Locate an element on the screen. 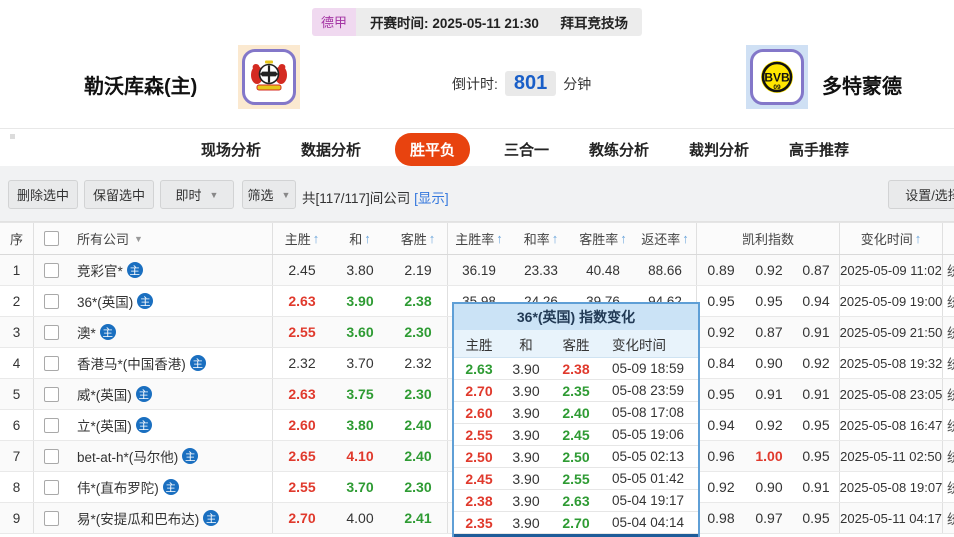 This screenshot has height=537, width=954. kelly-draw: 0.90 is located at coordinates (769, 363).